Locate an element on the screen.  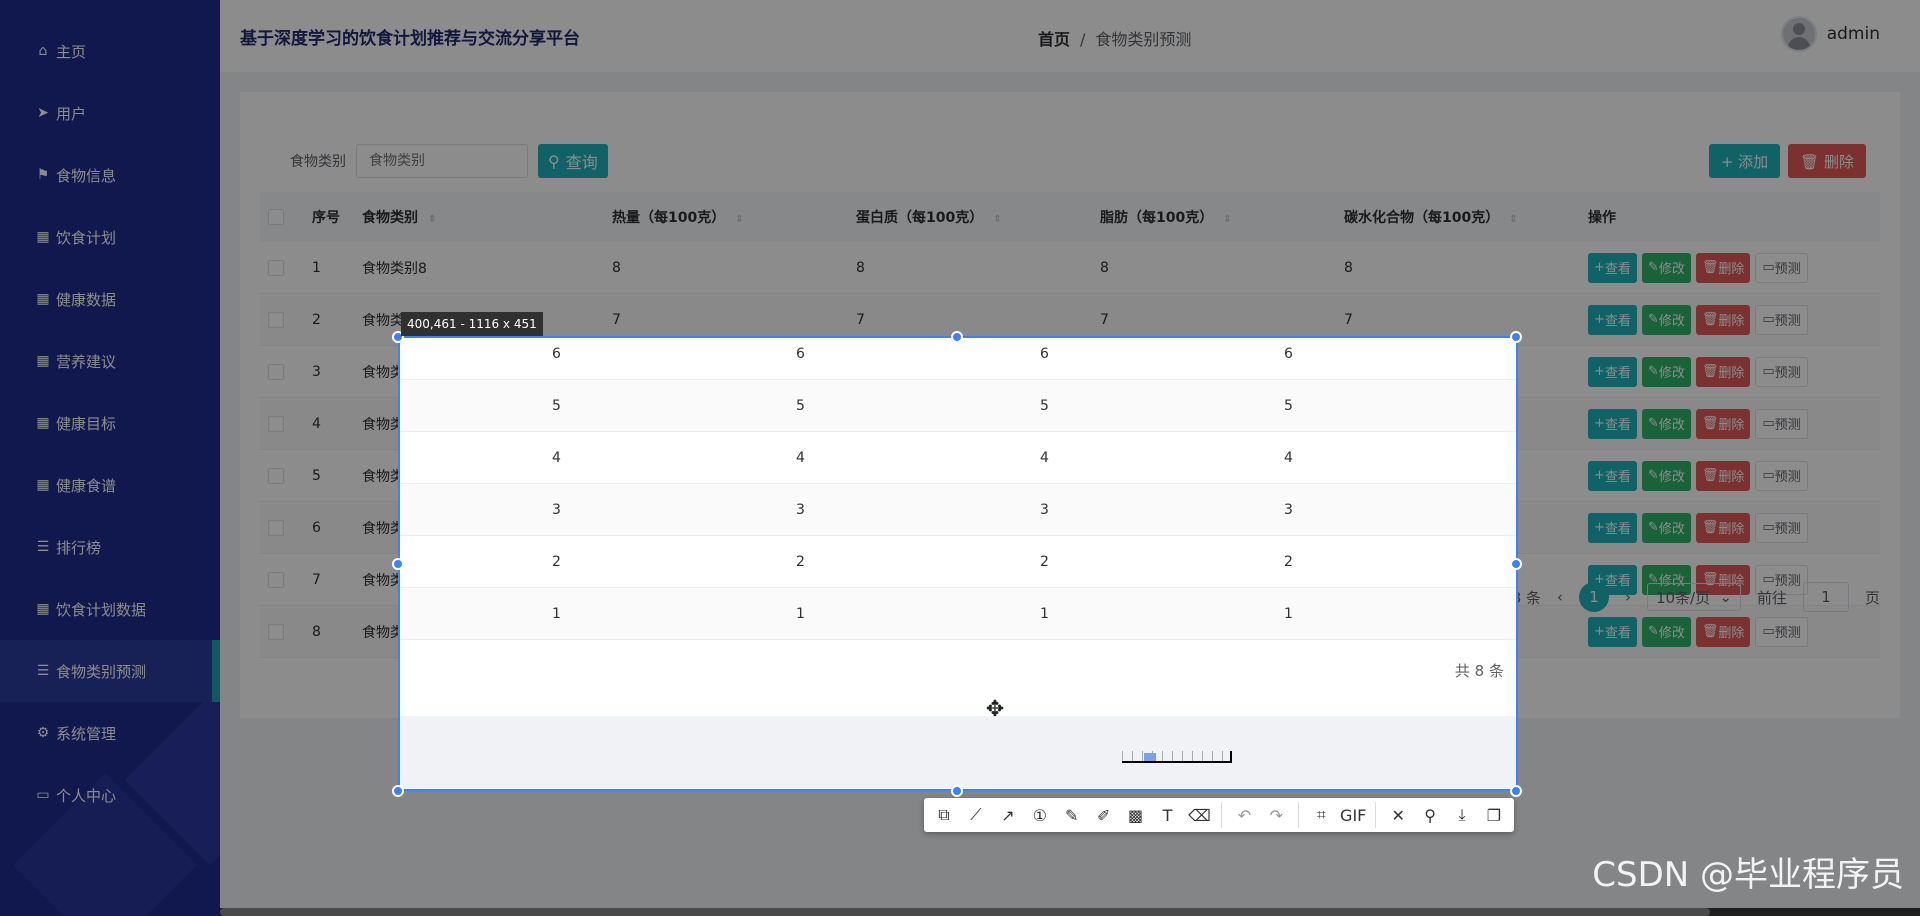
sidebar-item-health-recipes: ▦ 健康食谱 is located at coordinates (110, 485).